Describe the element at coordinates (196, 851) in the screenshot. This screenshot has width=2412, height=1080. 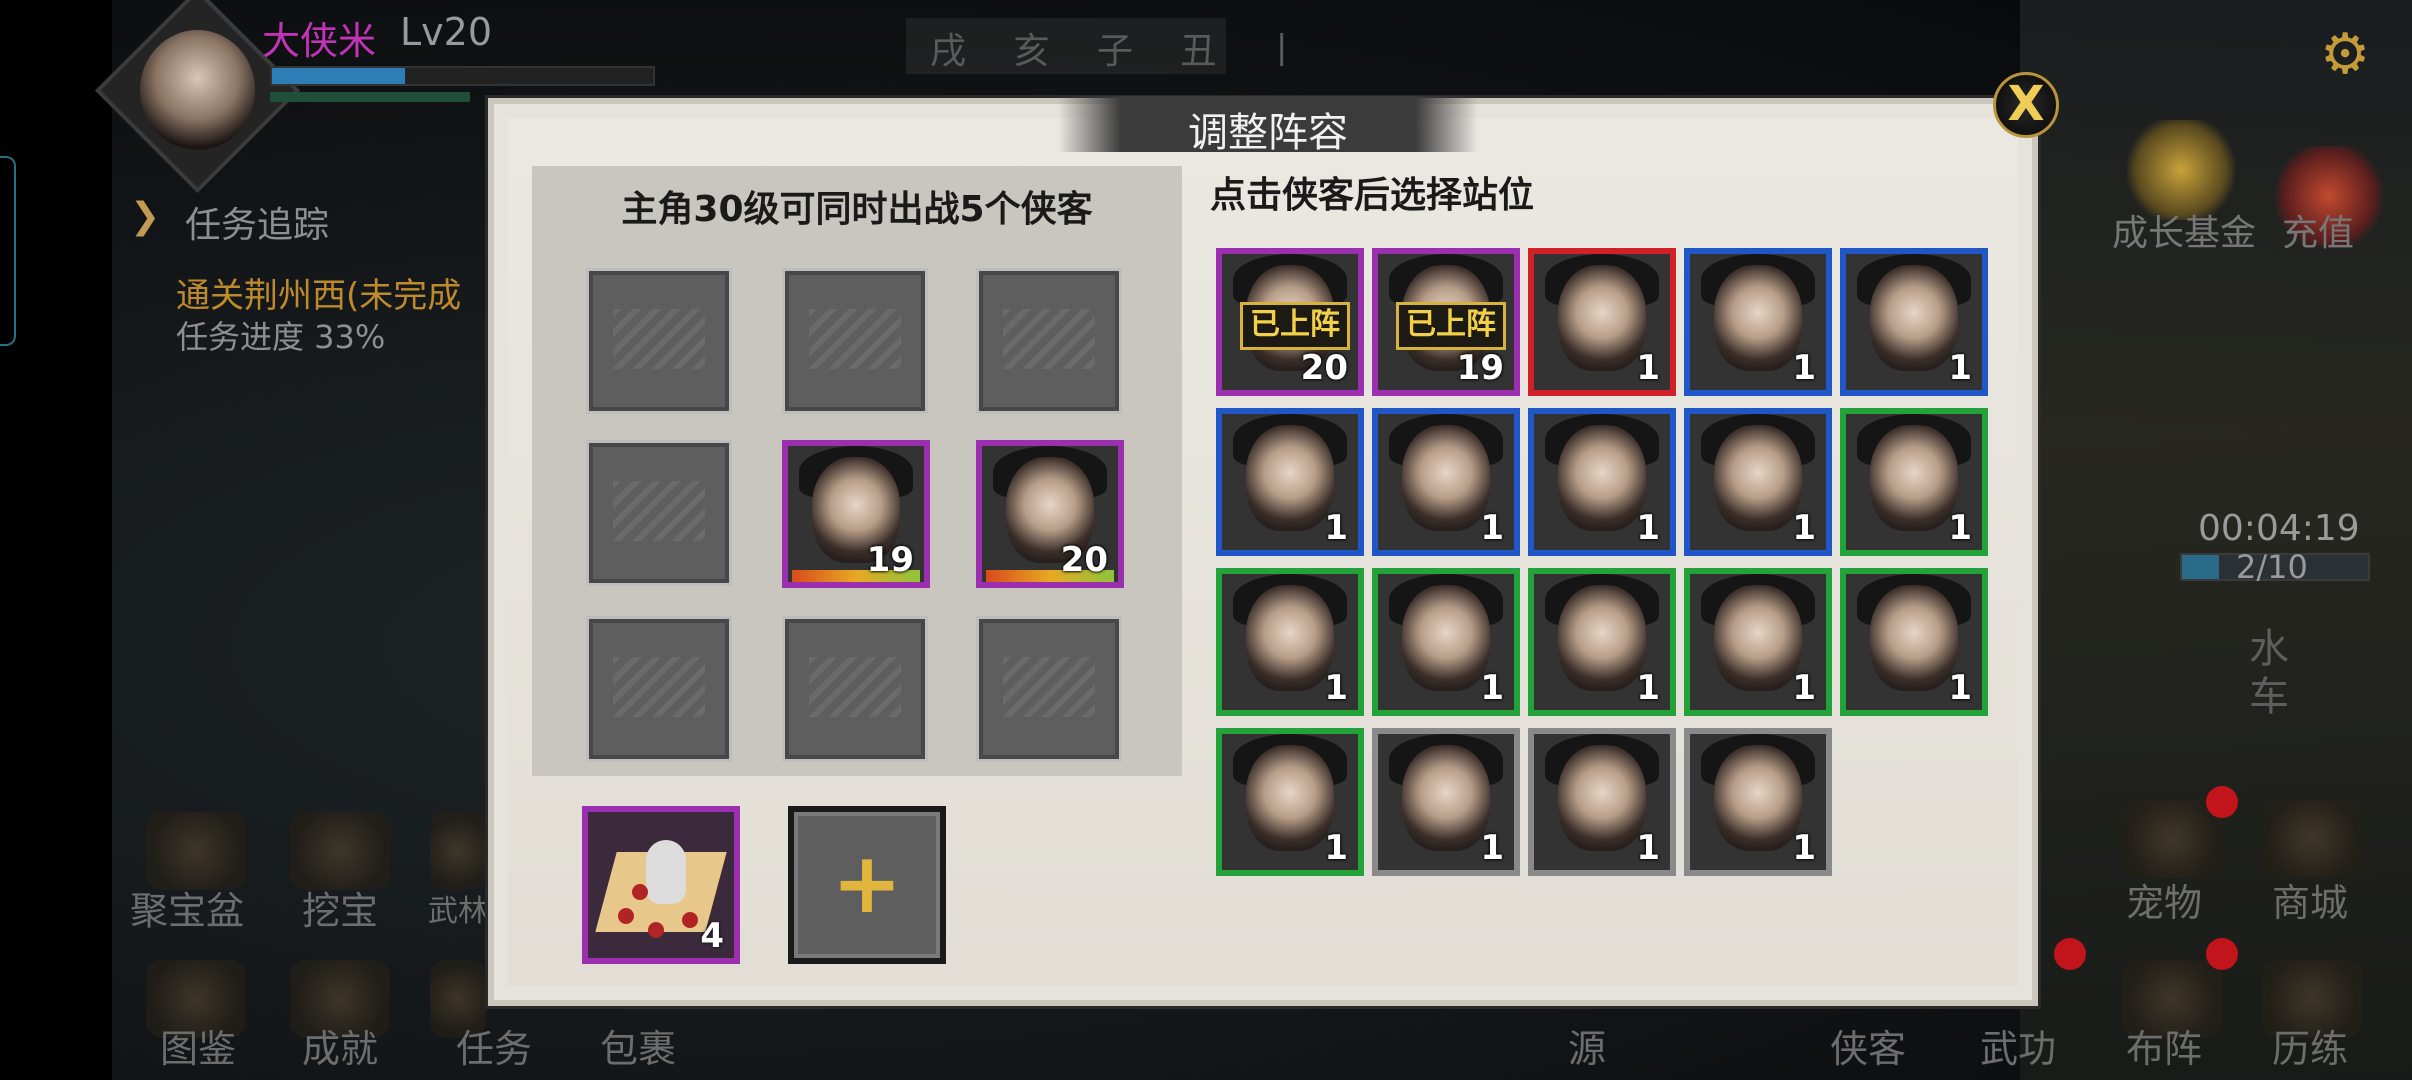
I see `treasure-bowl-icon` at that location.